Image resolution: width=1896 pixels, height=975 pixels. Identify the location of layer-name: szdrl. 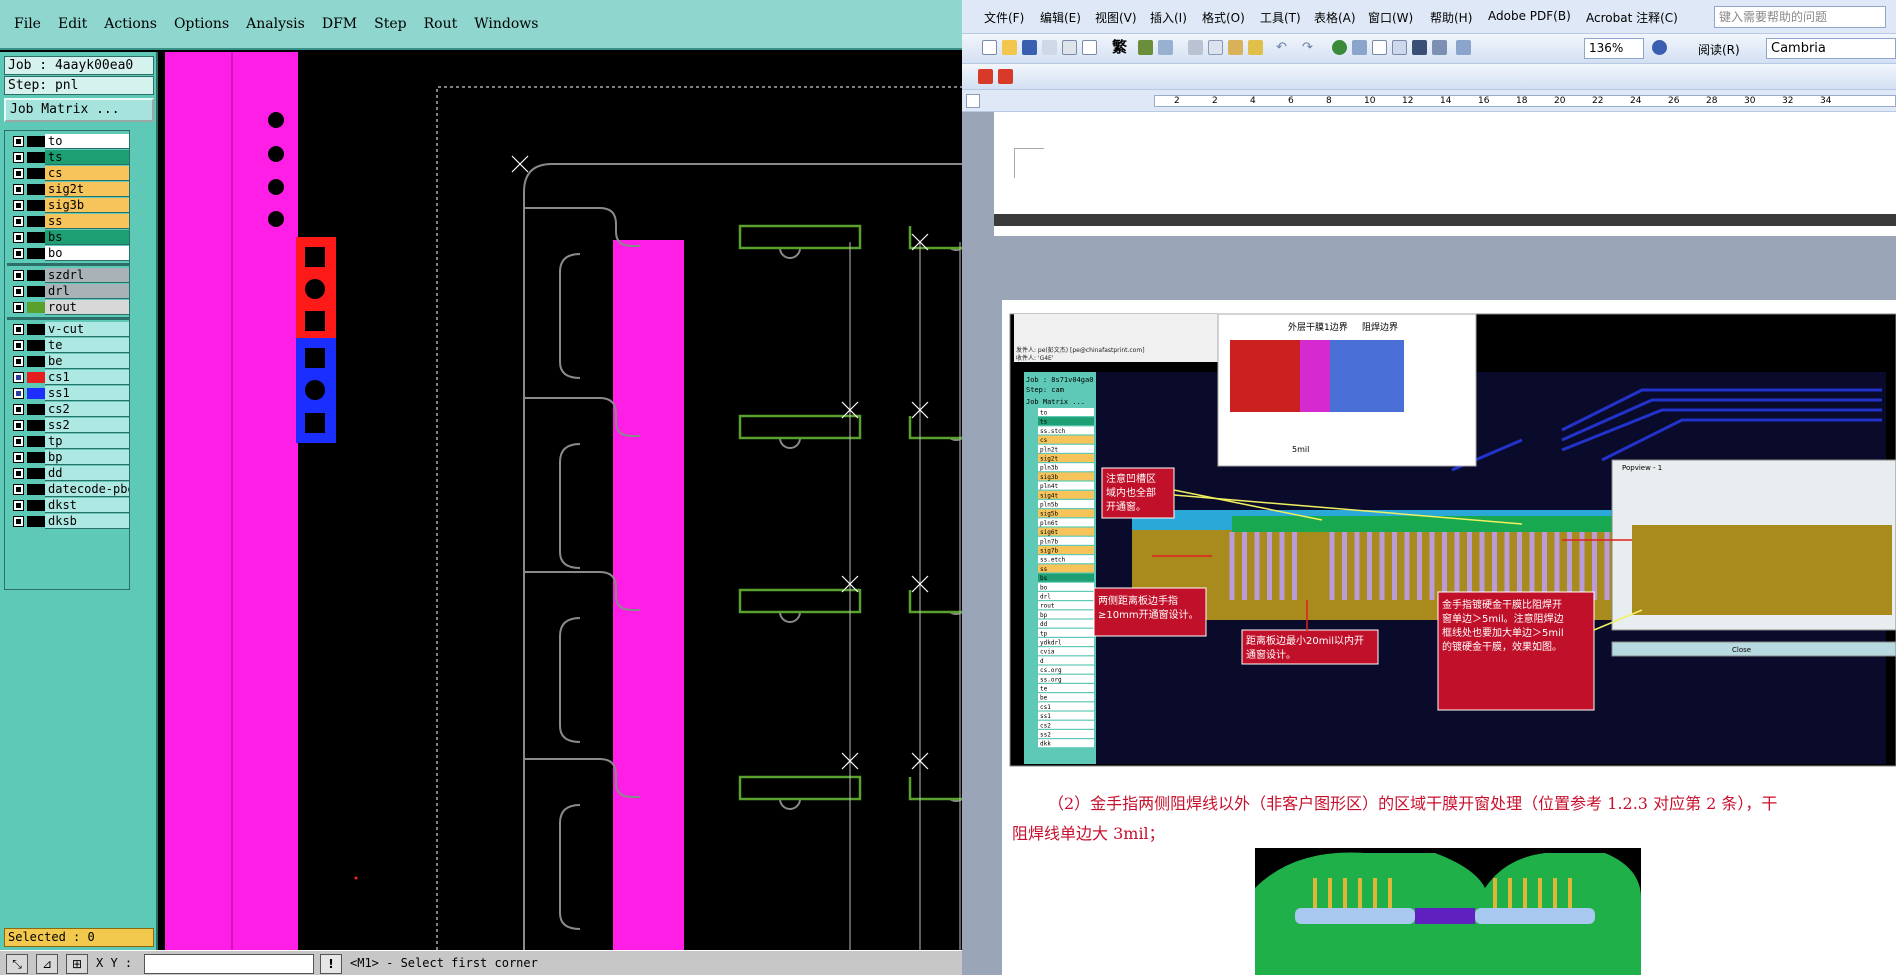
(87, 275).